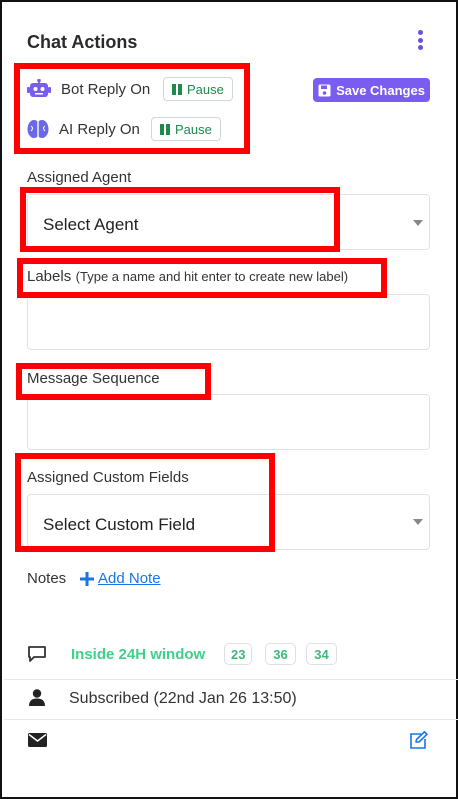 This screenshot has height=799, width=458. What do you see at coordinates (228, 322) in the screenshot?
I see `labels-input` at bounding box center [228, 322].